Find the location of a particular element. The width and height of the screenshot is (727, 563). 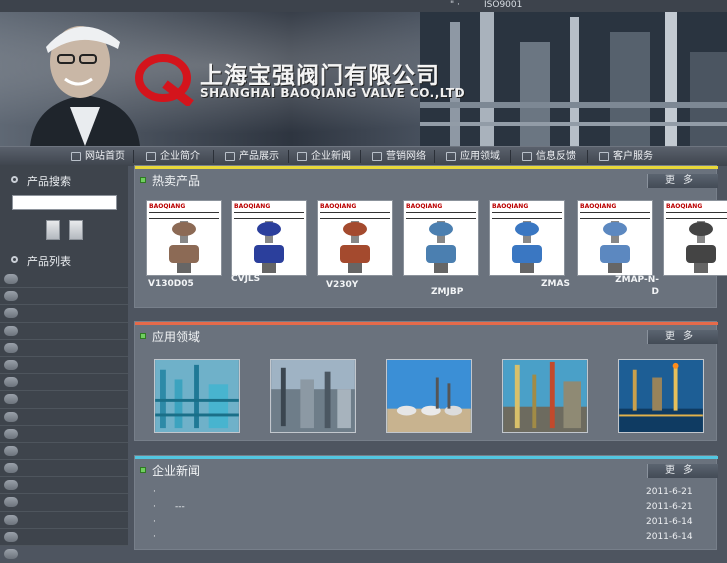

news-more-link: 更多 is located at coordinates (682, 471).